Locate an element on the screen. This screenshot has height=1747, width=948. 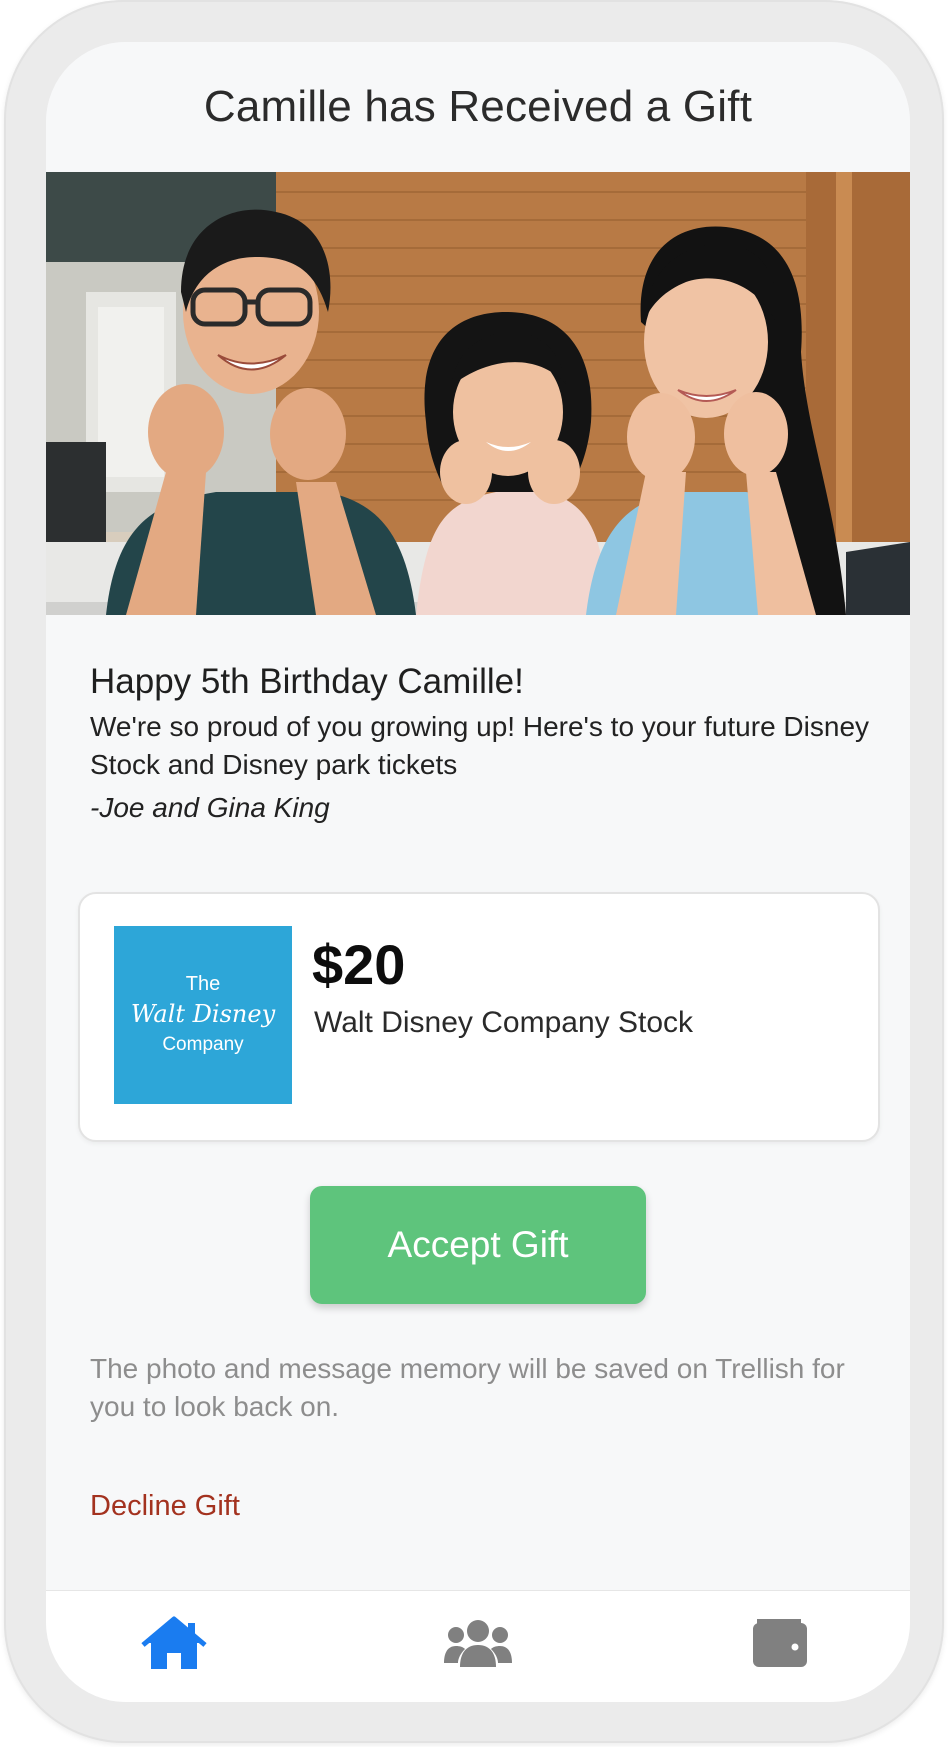
tab-wallet is located at coordinates (780, 1643).